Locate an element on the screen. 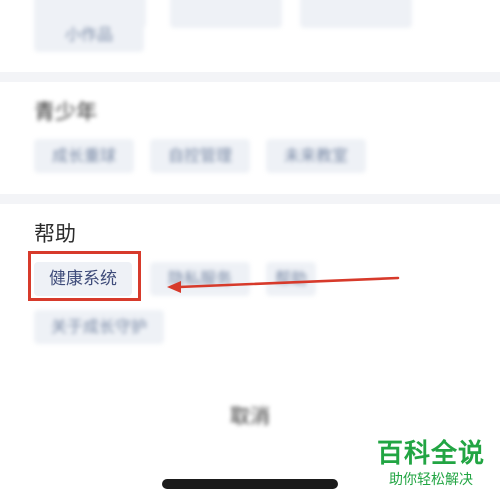 The width and height of the screenshot is (500, 500). watermark-logo: 百科全说 助你轻松解决 is located at coordinates (431, 466).